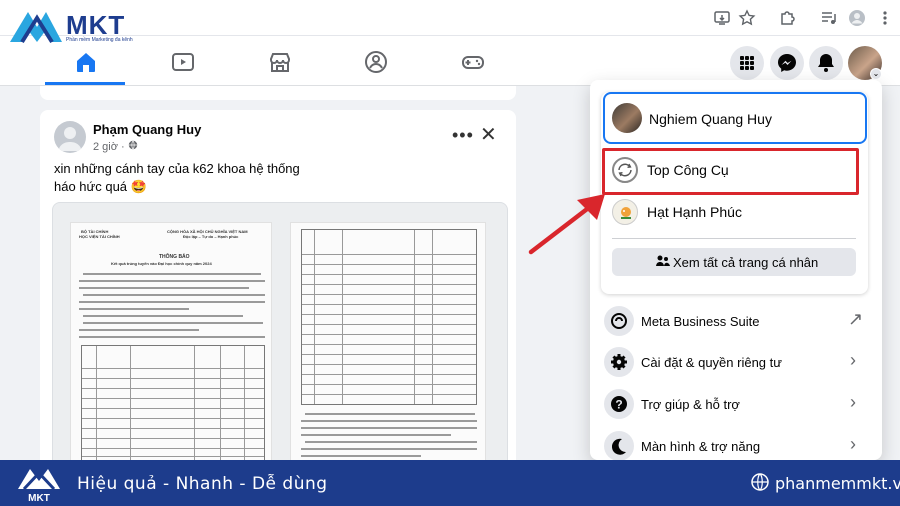 This screenshot has height=506, width=900. What do you see at coordinates (760, 482) in the screenshot?
I see `globe-icon` at bounding box center [760, 482].